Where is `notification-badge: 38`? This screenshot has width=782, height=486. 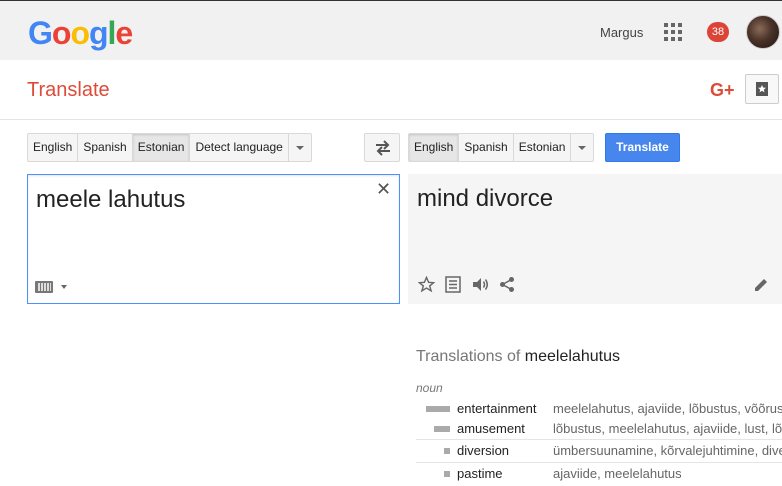 notification-badge: 38 is located at coordinates (718, 32).